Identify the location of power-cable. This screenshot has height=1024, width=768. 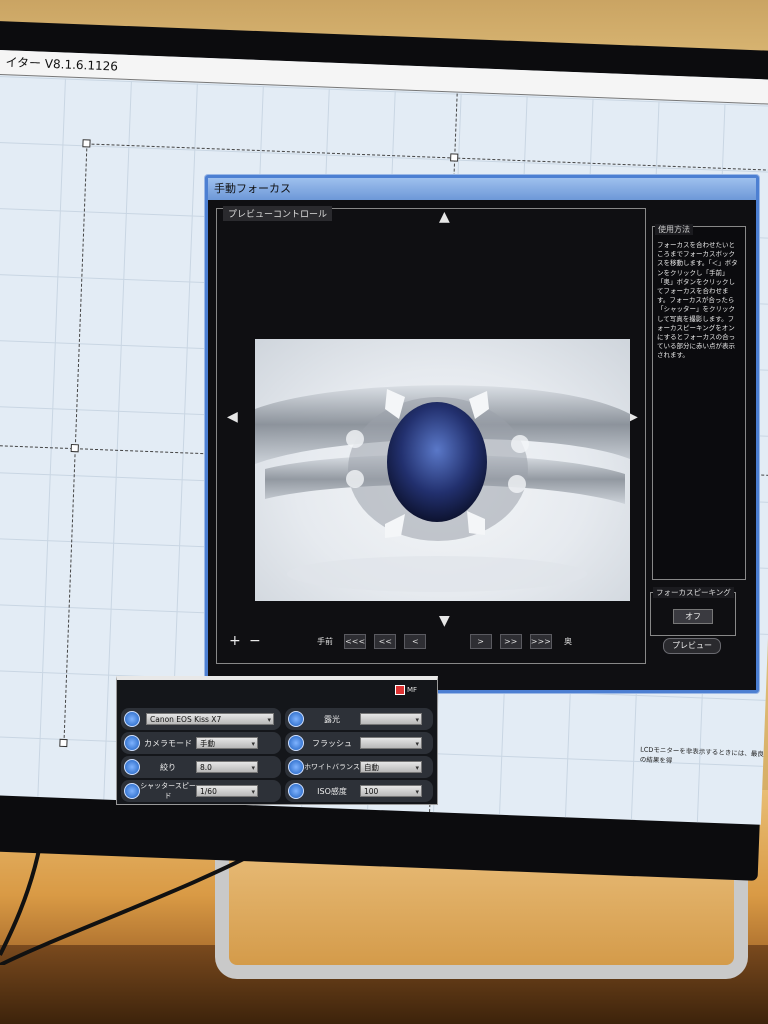
(135, 905).